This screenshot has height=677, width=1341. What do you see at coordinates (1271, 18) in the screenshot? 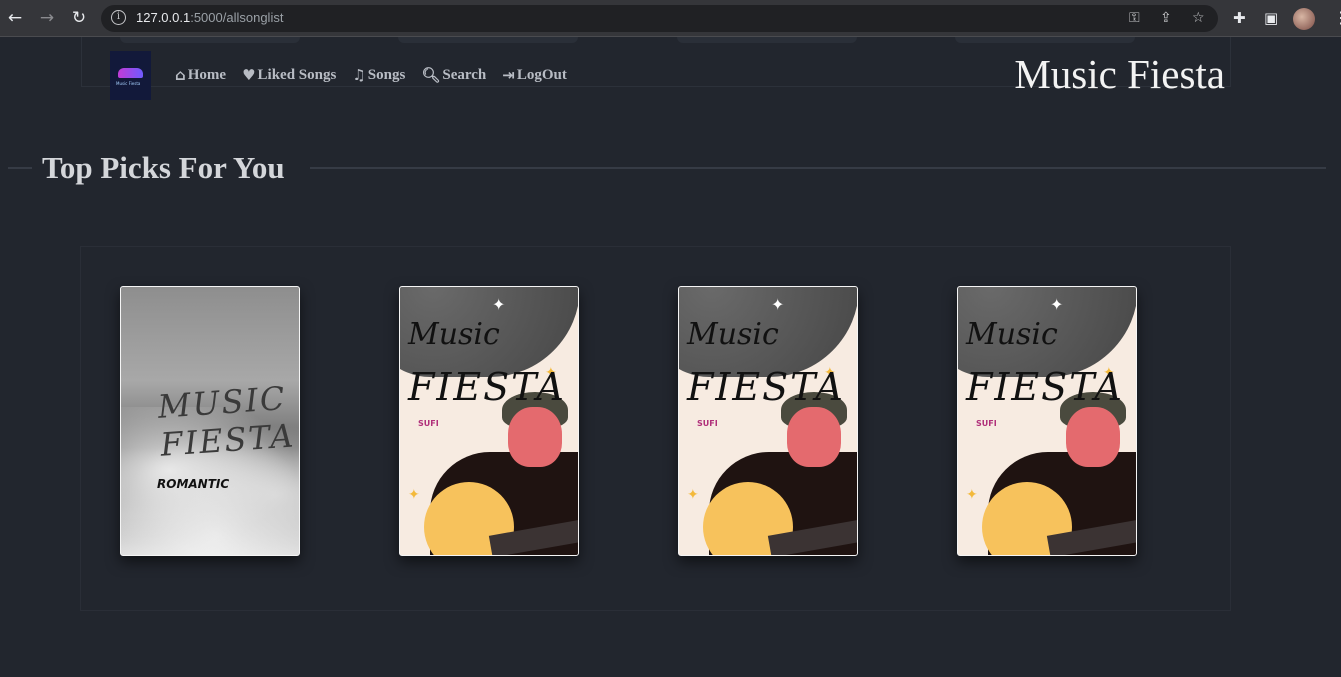
I see `sidepanel-icon: ▣` at bounding box center [1271, 18].